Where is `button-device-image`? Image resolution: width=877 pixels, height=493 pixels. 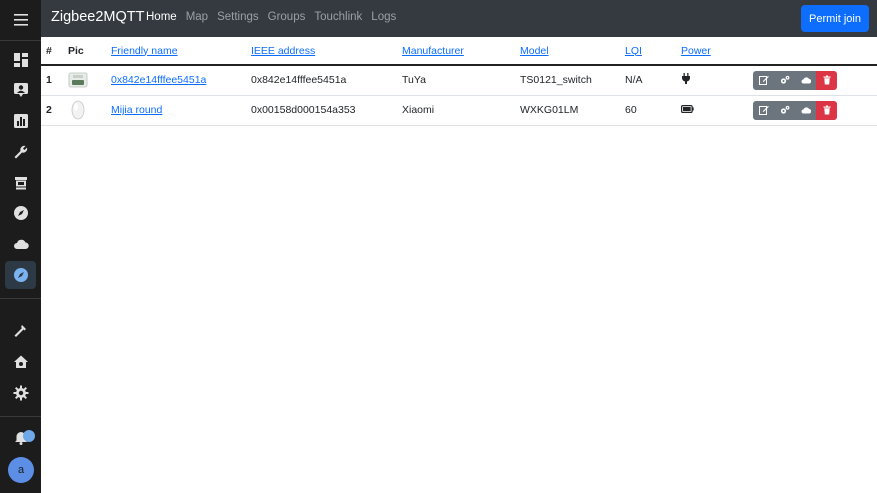
button-device-image is located at coordinates (78, 110).